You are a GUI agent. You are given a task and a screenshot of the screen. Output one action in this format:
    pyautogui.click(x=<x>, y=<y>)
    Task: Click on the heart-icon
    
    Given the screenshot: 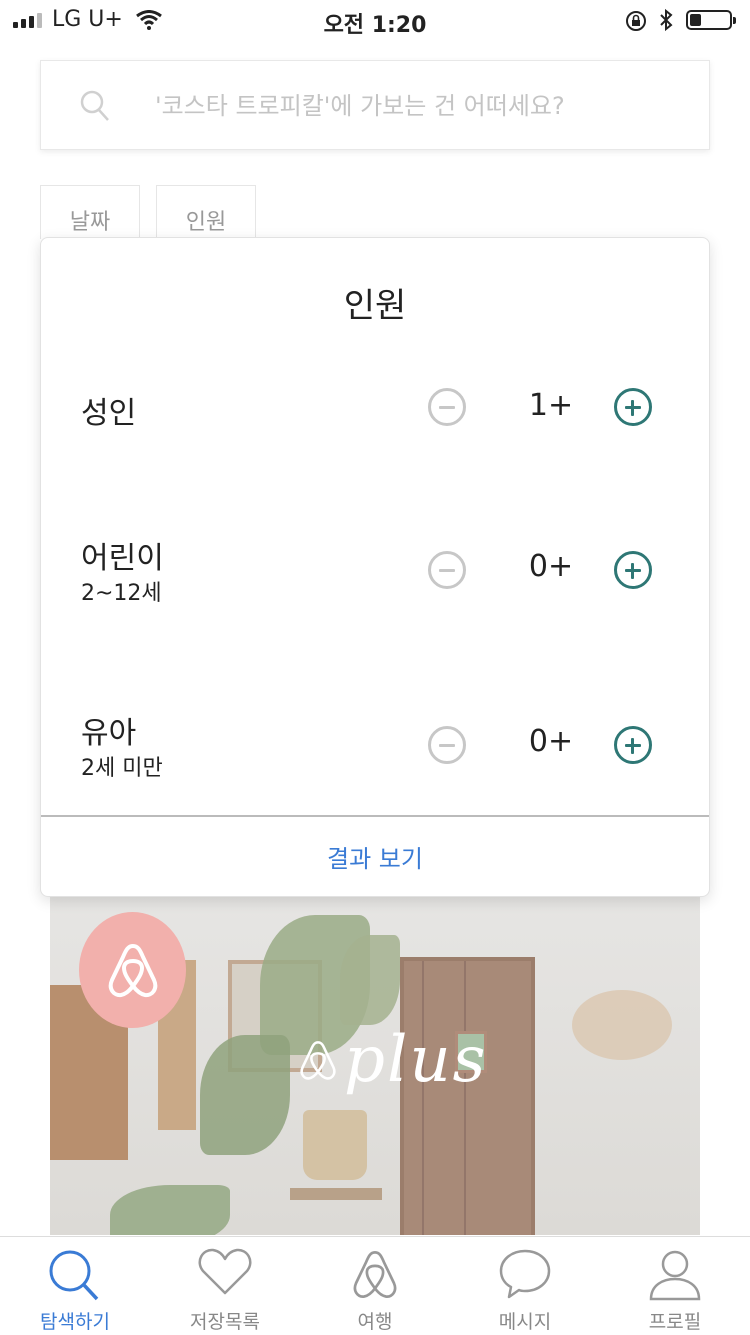 What is the action you would take?
    pyautogui.click(x=225, y=1271)
    